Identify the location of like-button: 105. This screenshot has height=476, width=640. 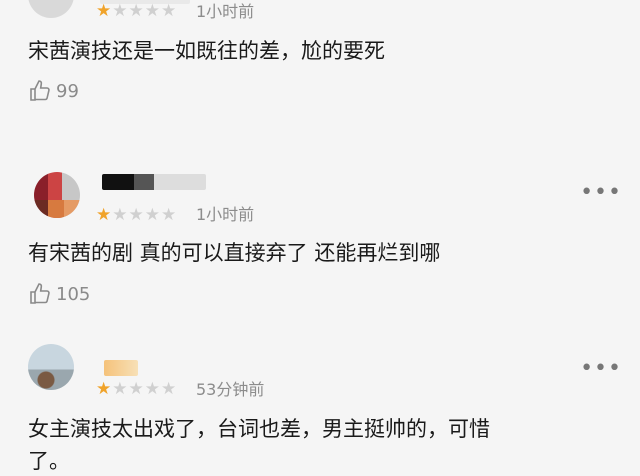
(59, 294).